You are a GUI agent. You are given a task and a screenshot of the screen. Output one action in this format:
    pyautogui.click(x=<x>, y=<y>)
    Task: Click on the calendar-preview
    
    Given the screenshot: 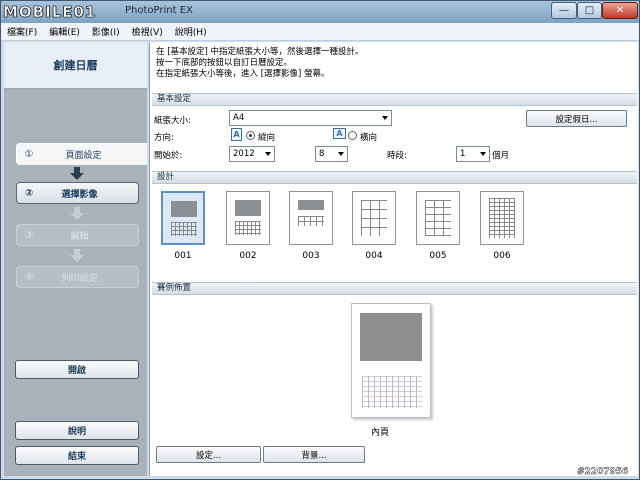 What is the action you would take?
    pyautogui.click(x=391, y=360)
    